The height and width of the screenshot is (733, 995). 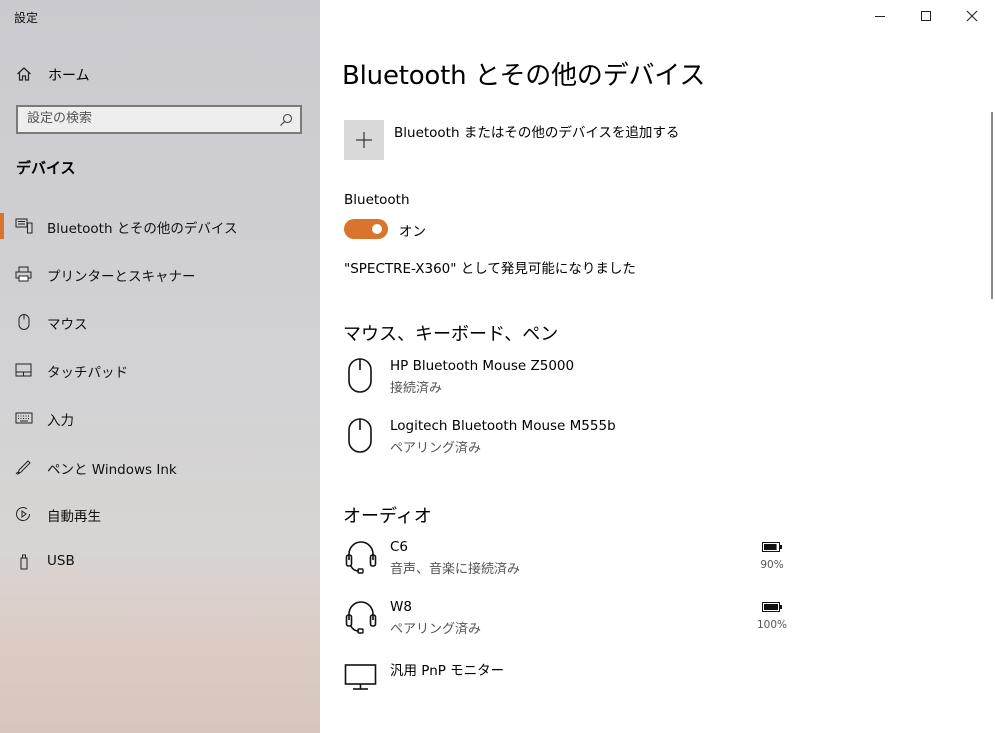 What do you see at coordinates (286, 120) in the screenshot?
I see `search-icon` at bounding box center [286, 120].